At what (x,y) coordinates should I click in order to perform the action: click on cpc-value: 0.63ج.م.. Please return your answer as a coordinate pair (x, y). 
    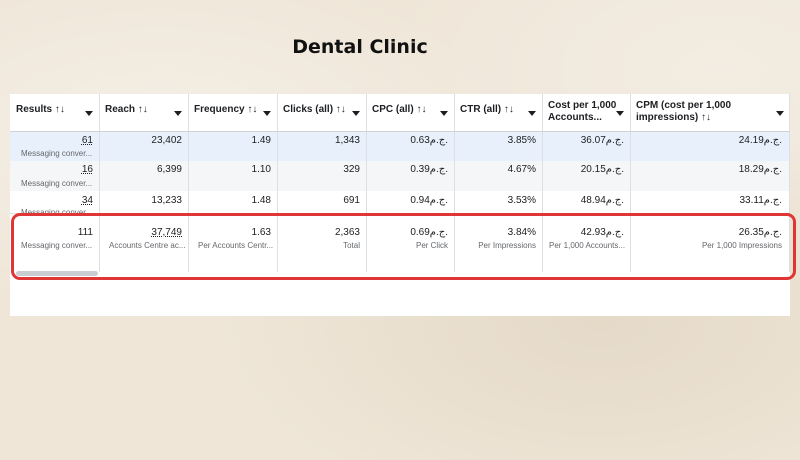
    Looking at the image, I should click on (429, 140).